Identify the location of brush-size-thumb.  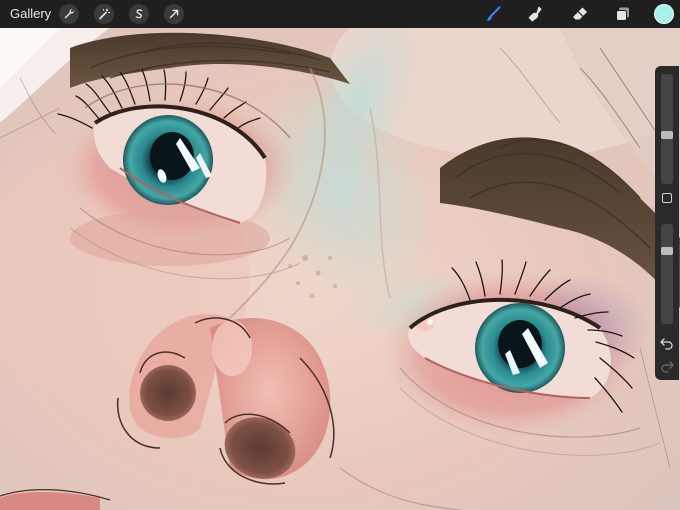
(667, 135).